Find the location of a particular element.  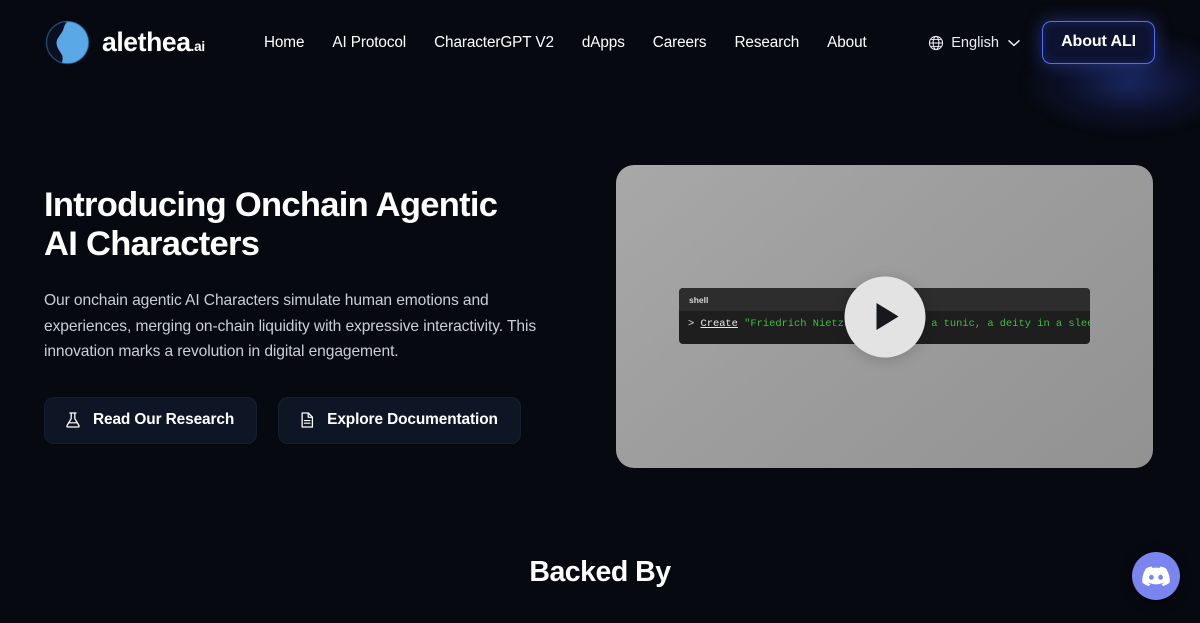

read-our-research-button: Read Our Research is located at coordinates (151, 420).